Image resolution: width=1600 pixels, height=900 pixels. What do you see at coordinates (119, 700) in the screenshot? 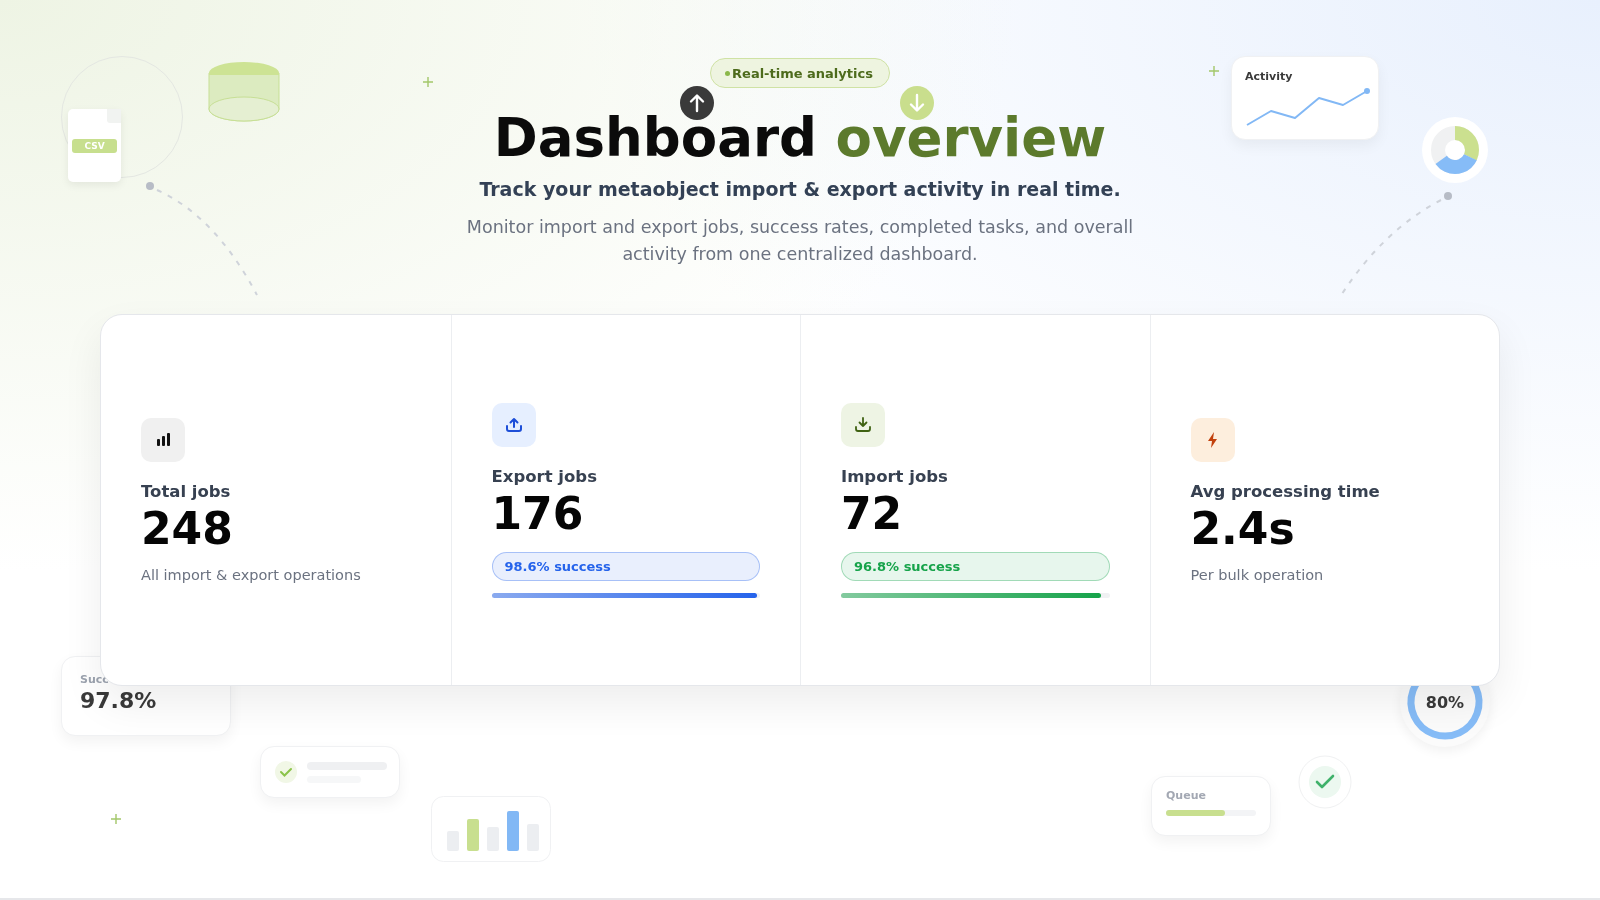
I see `metric-value: 97.8%` at bounding box center [119, 700].